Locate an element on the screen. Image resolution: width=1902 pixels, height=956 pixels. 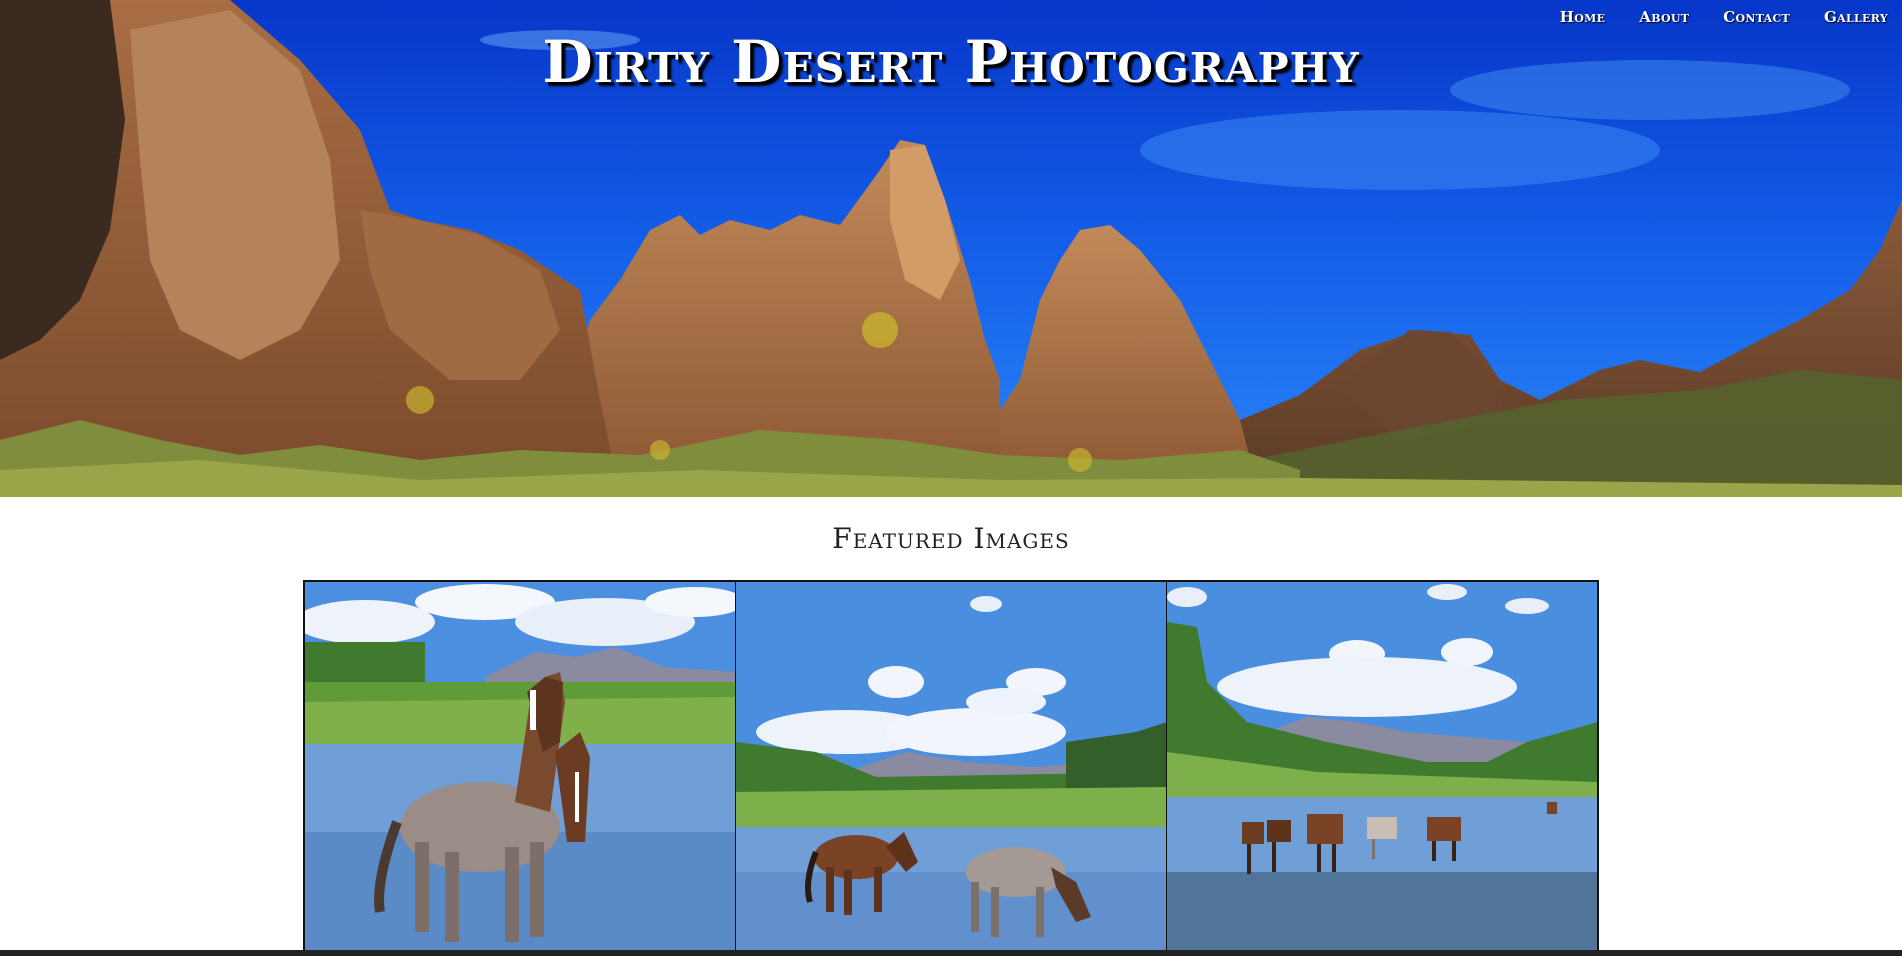
site-title: Dirty Desert Photography is located at coordinates (951, 62).